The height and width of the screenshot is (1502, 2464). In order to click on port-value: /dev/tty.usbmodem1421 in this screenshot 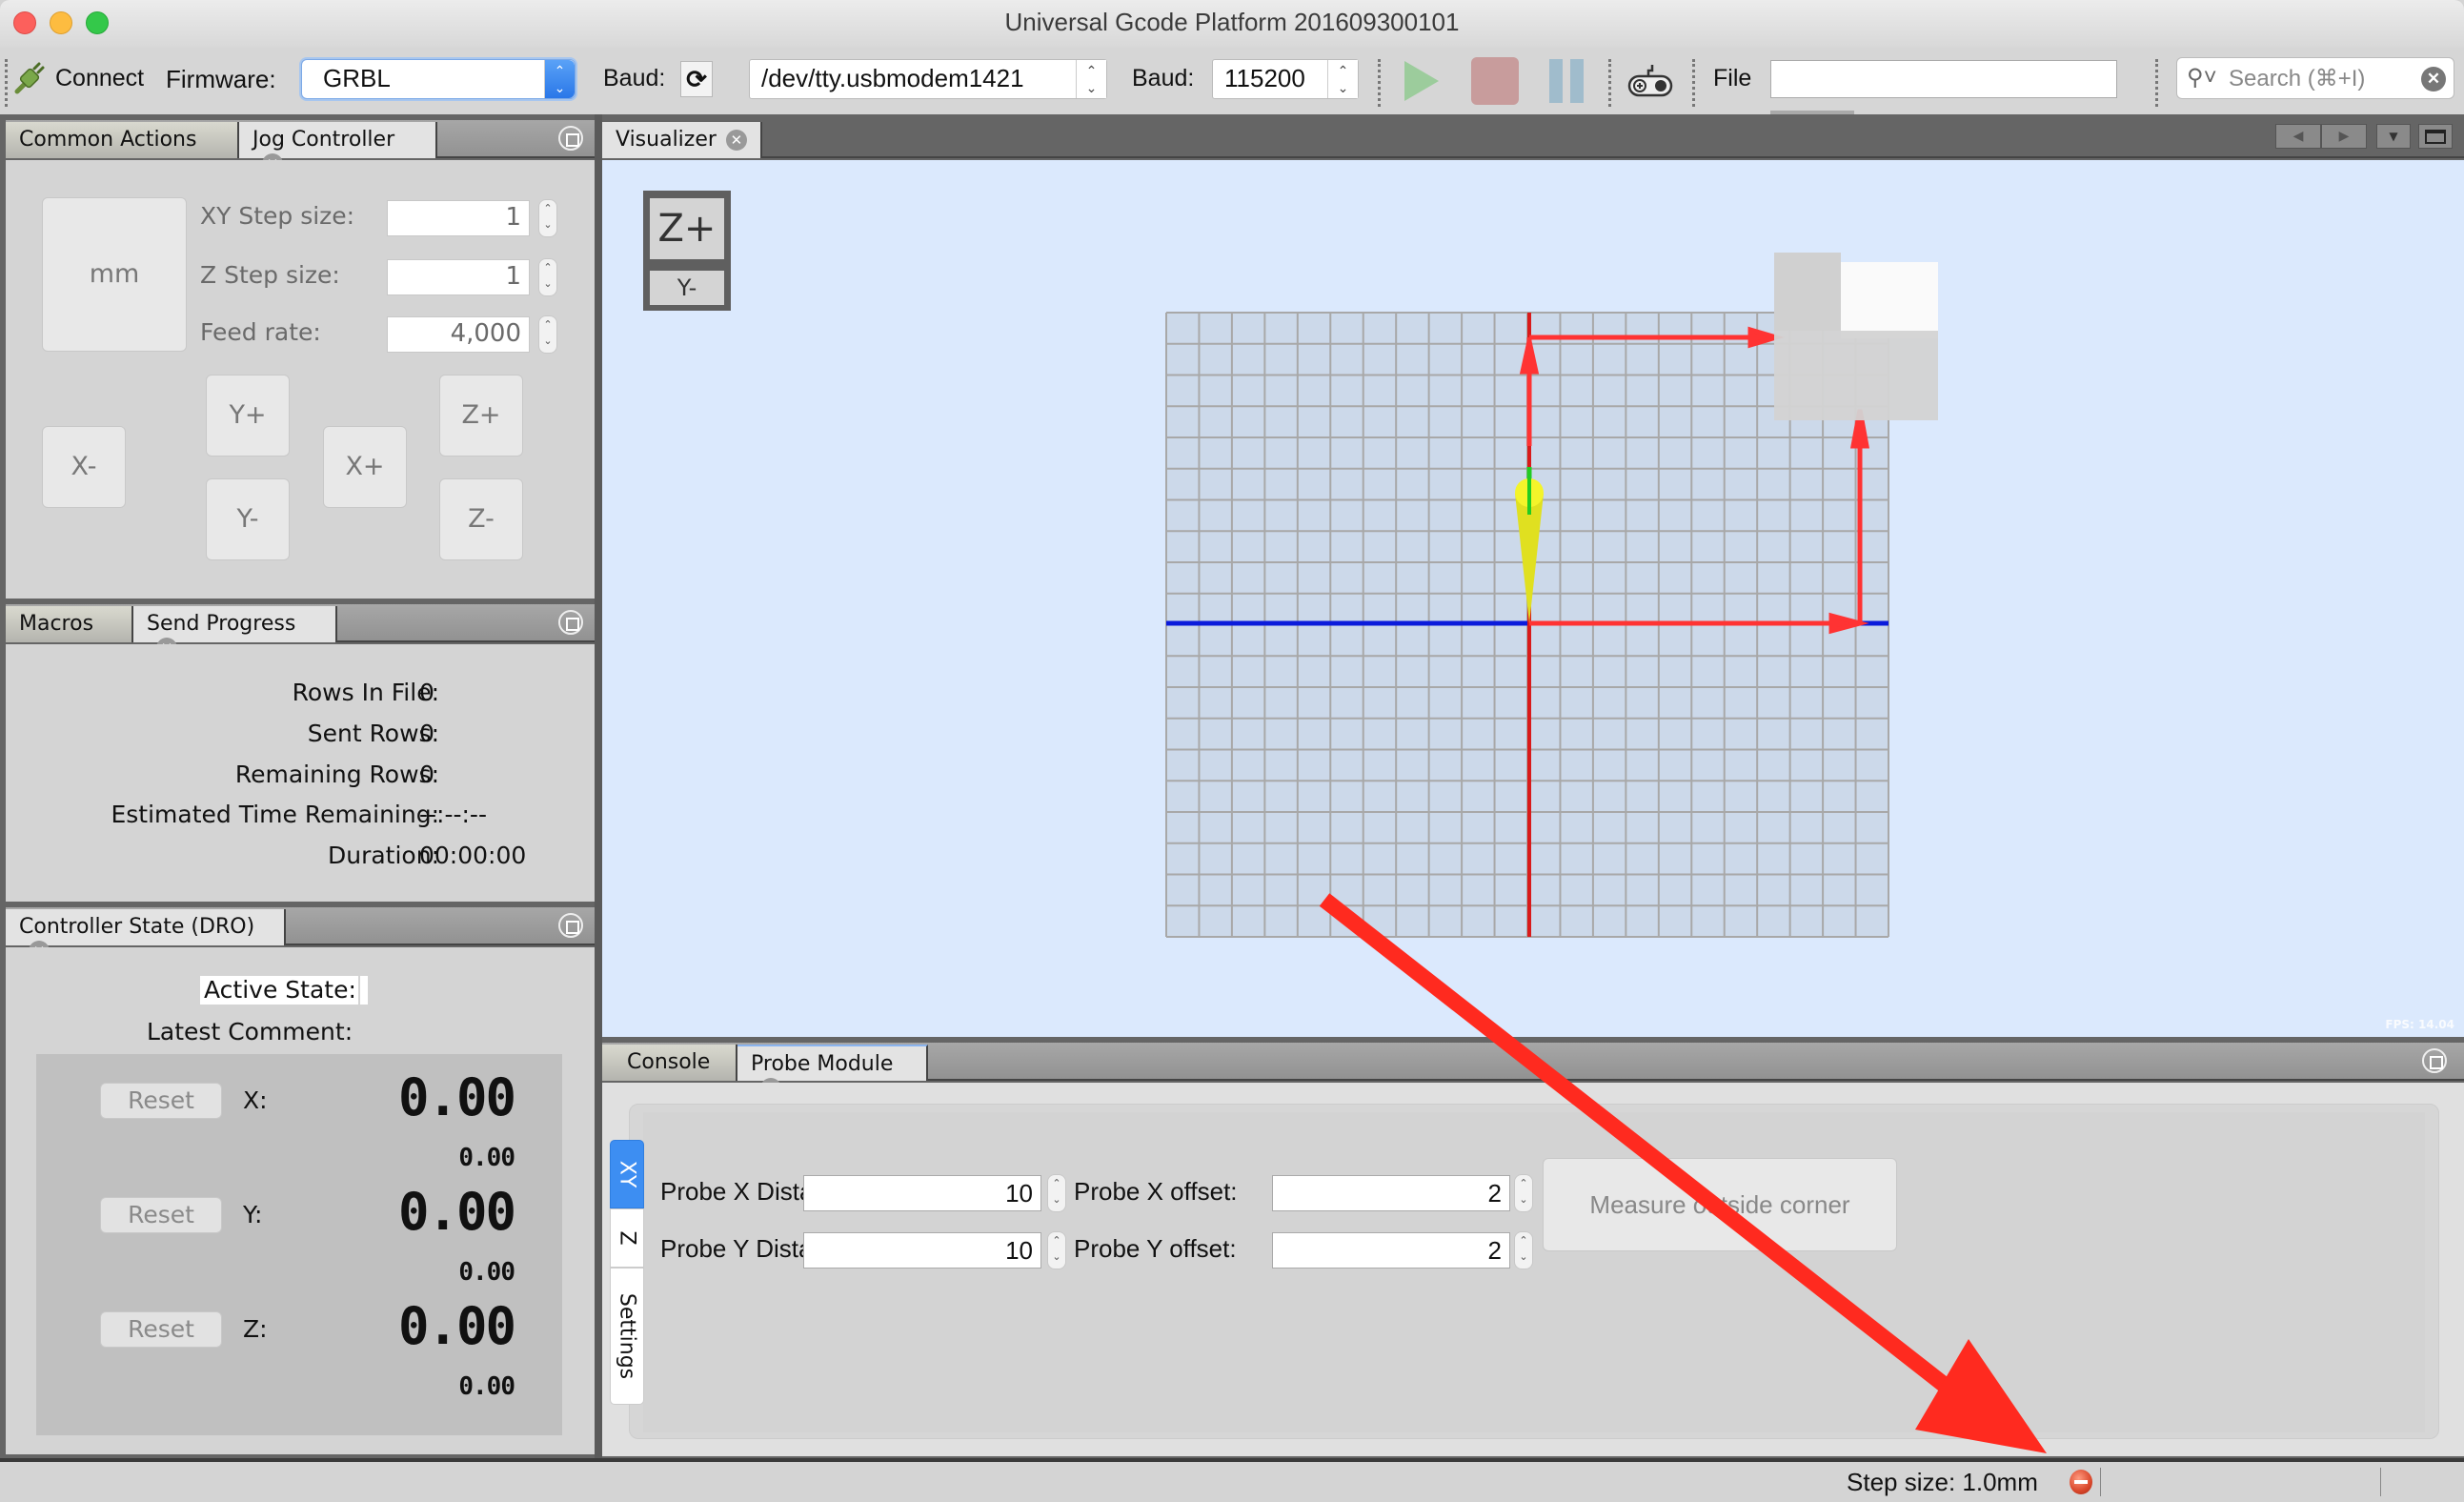, I will do `click(893, 78)`.